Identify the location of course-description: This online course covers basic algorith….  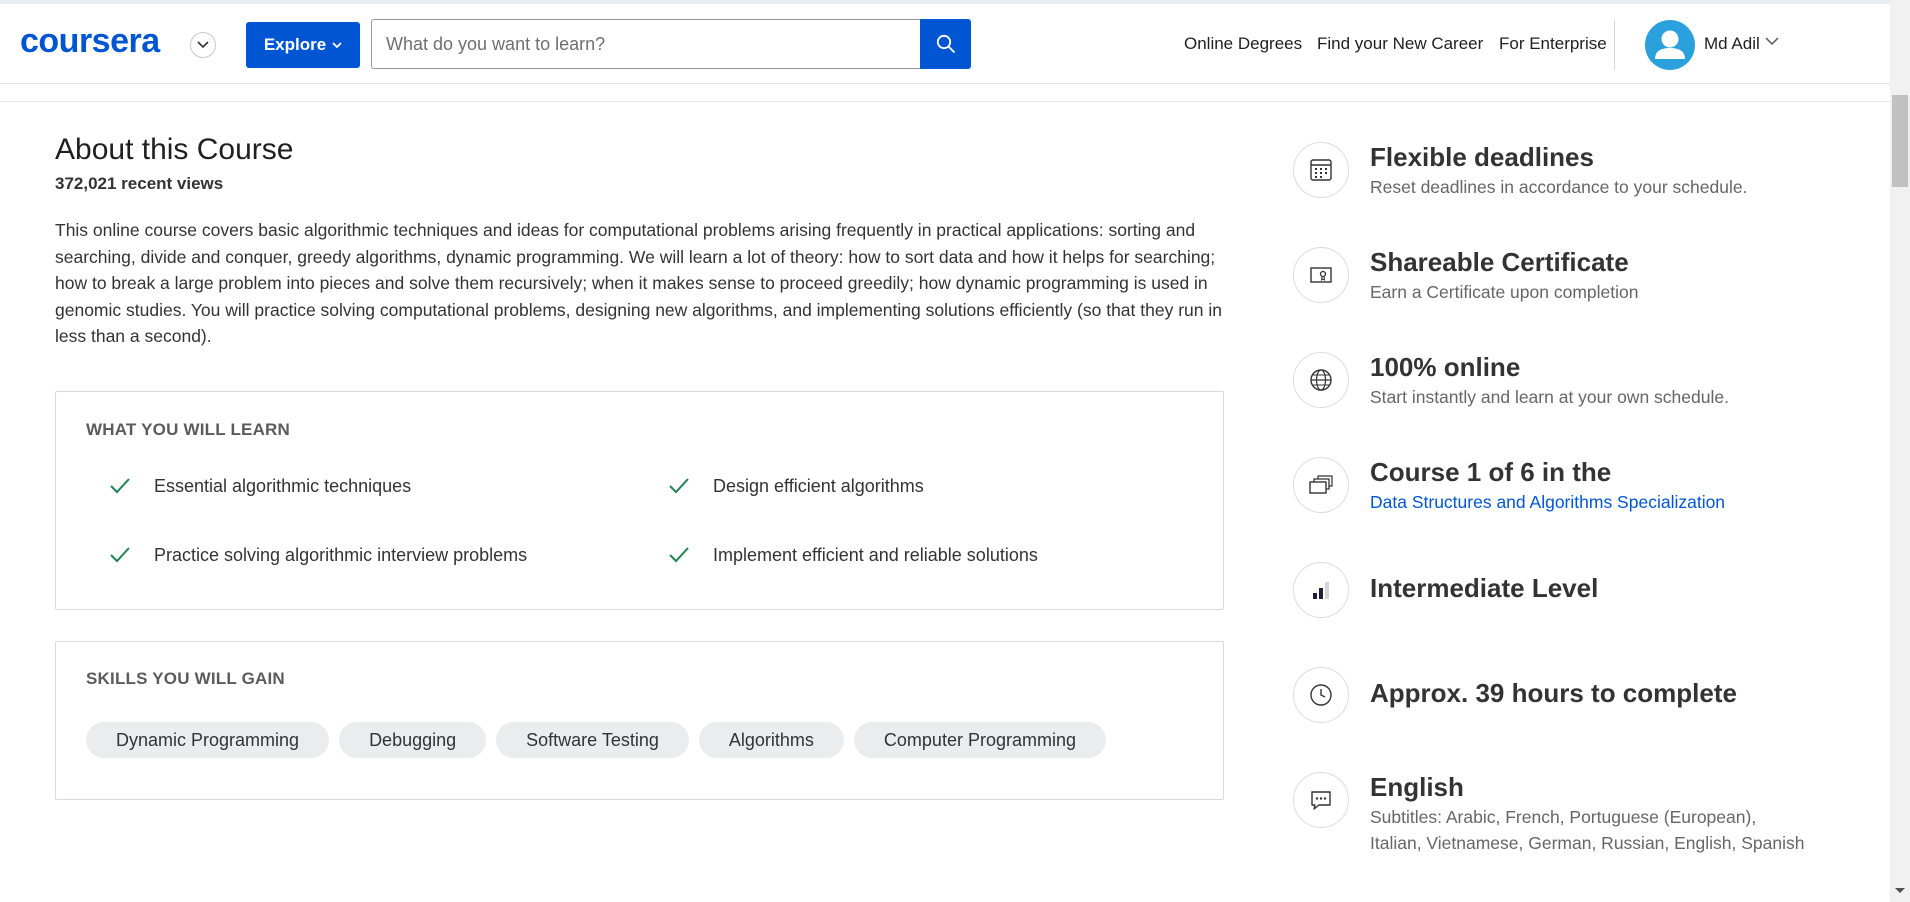
(638, 283).